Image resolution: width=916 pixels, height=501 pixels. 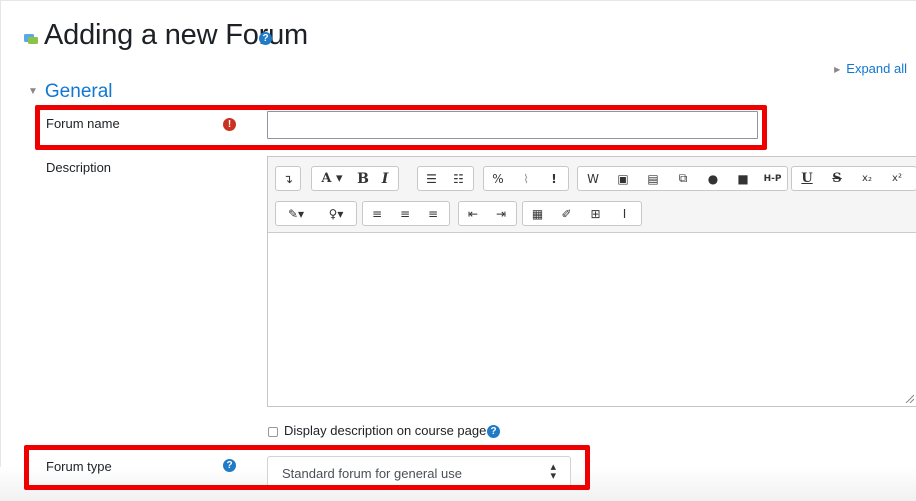 I want to click on select-arrows-icon: ▴ ▾, so click(x=553, y=471).